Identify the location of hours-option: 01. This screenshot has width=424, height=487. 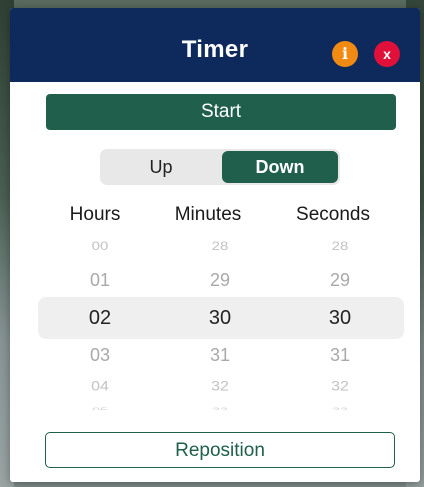
(100, 280).